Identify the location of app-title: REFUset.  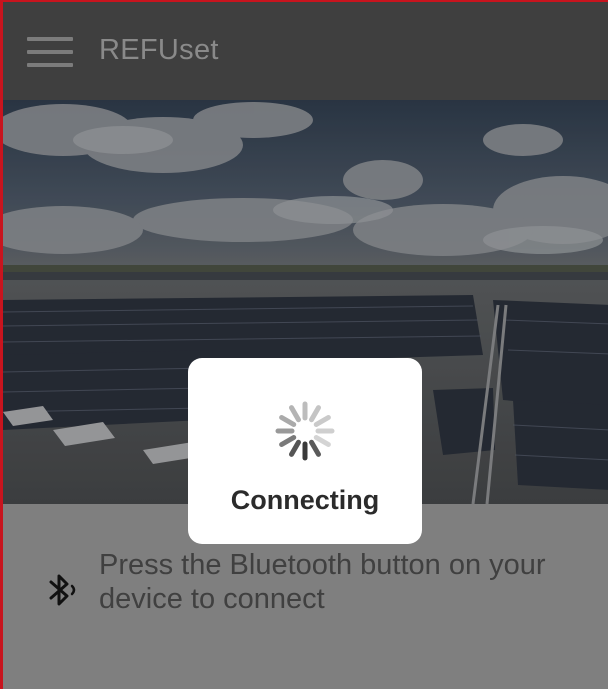
(159, 50).